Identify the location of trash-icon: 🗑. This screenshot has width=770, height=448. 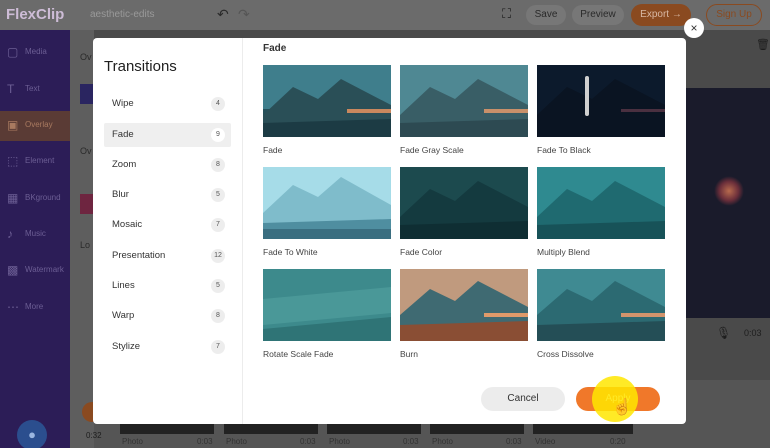
(763, 44).